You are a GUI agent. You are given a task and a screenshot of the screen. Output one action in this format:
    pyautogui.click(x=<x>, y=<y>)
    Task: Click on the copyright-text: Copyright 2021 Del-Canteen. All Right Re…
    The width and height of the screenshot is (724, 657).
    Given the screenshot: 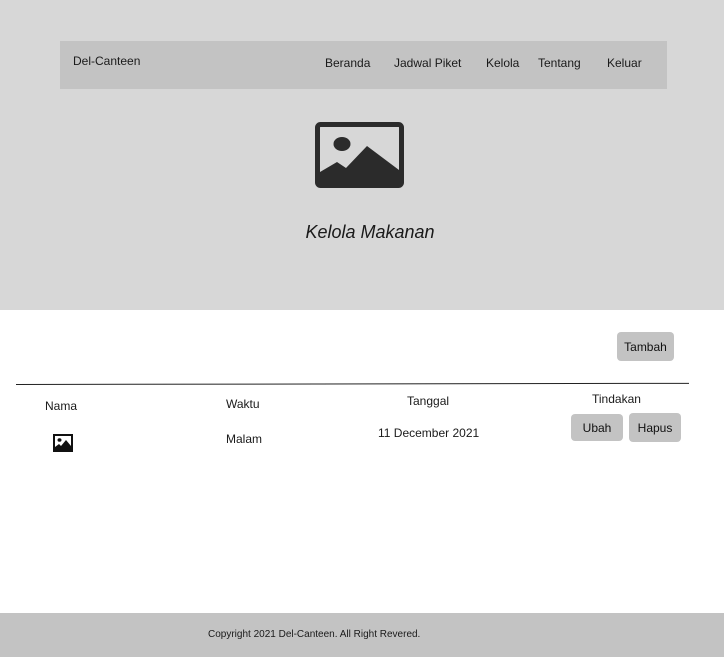 What is the action you would take?
    pyautogui.click(x=314, y=634)
    